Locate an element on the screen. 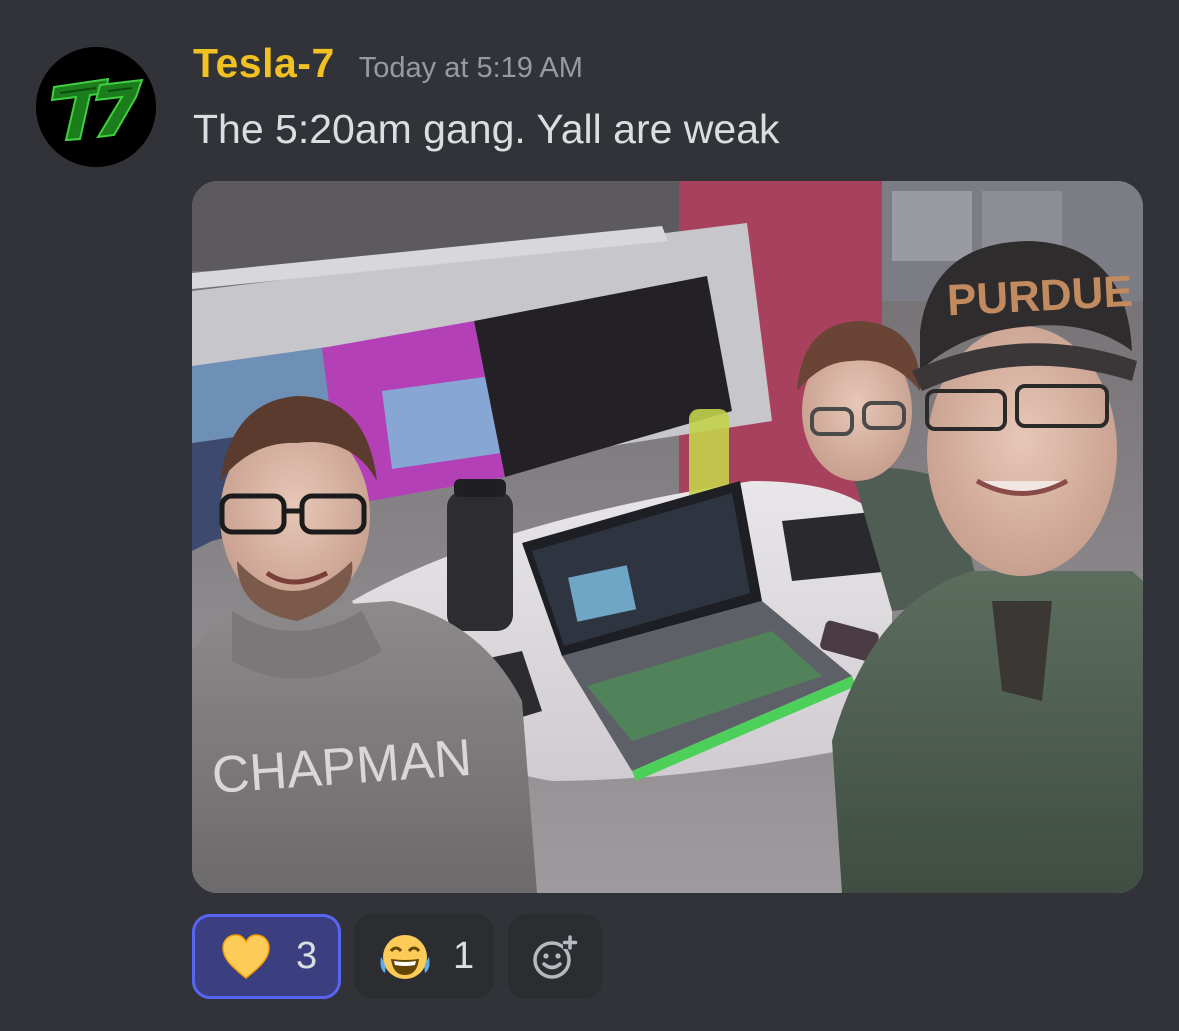  reaction-yellow-heart: 3 is located at coordinates (266, 956).